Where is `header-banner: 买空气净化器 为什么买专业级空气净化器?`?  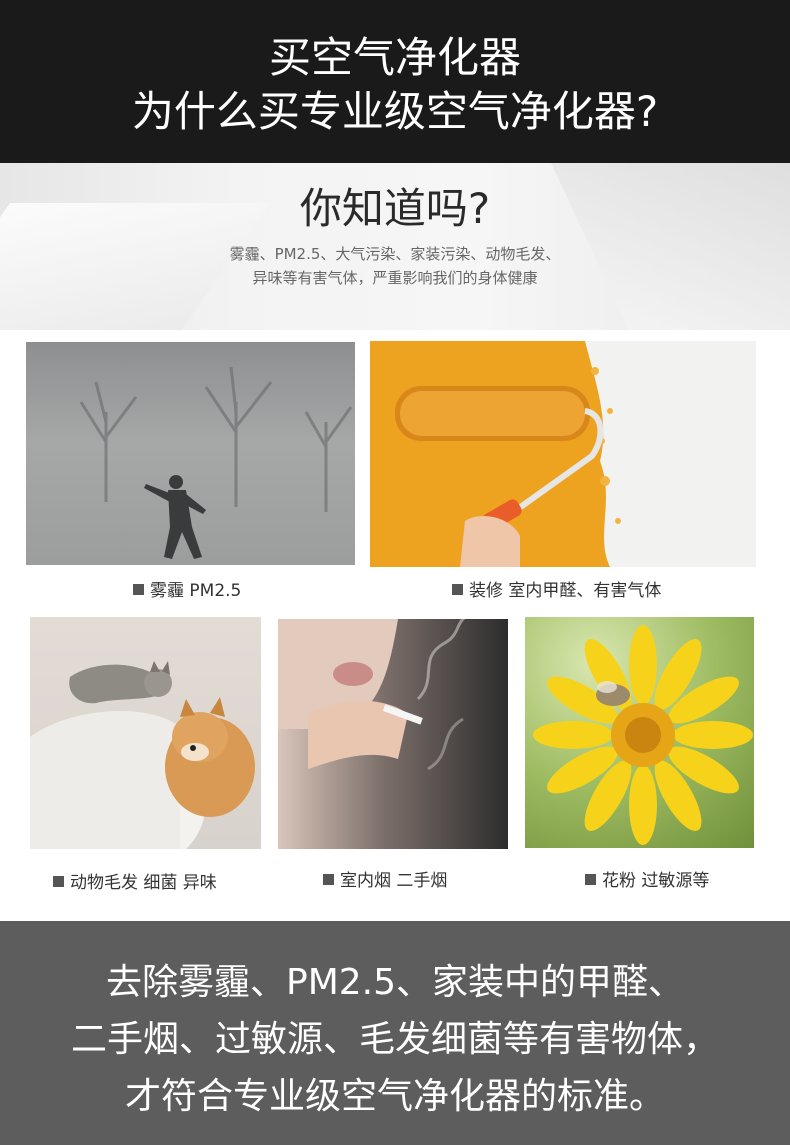
header-banner: 买空气净化器 为什么买专业级空气净化器? is located at coordinates (395, 81).